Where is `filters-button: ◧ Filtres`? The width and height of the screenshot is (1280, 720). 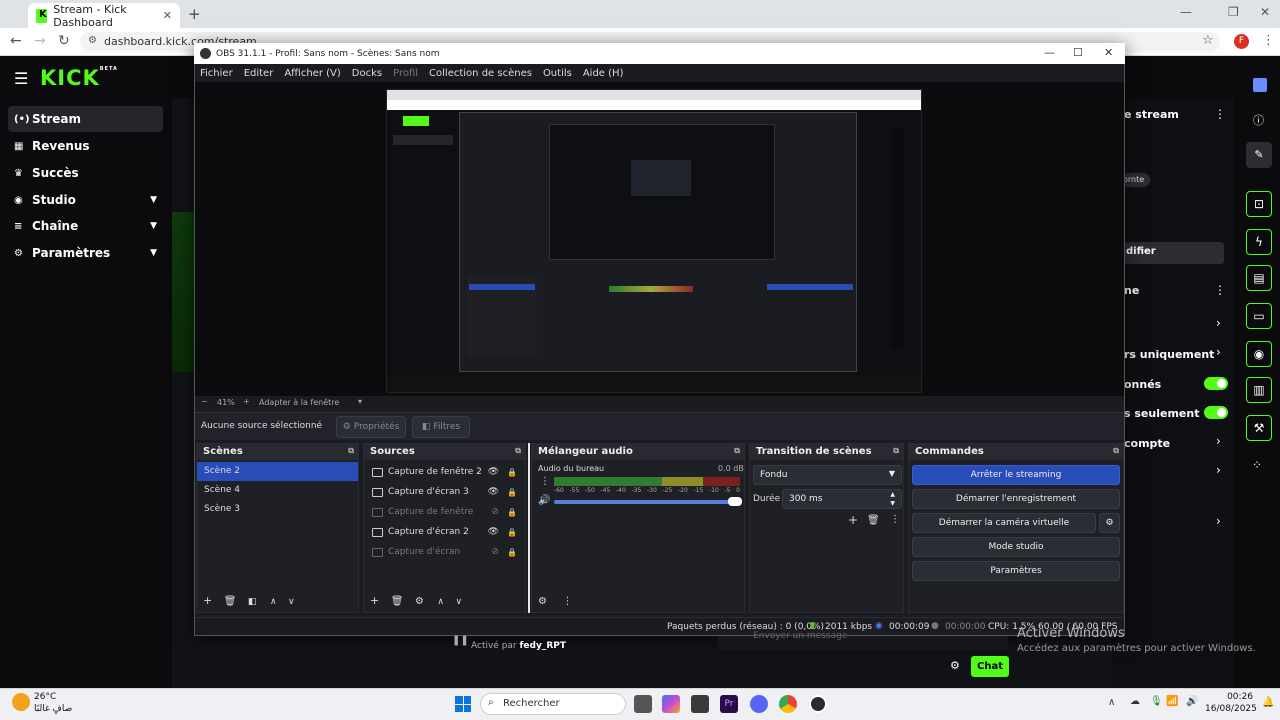 filters-button: ◧ Filtres is located at coordinates (441, 427).